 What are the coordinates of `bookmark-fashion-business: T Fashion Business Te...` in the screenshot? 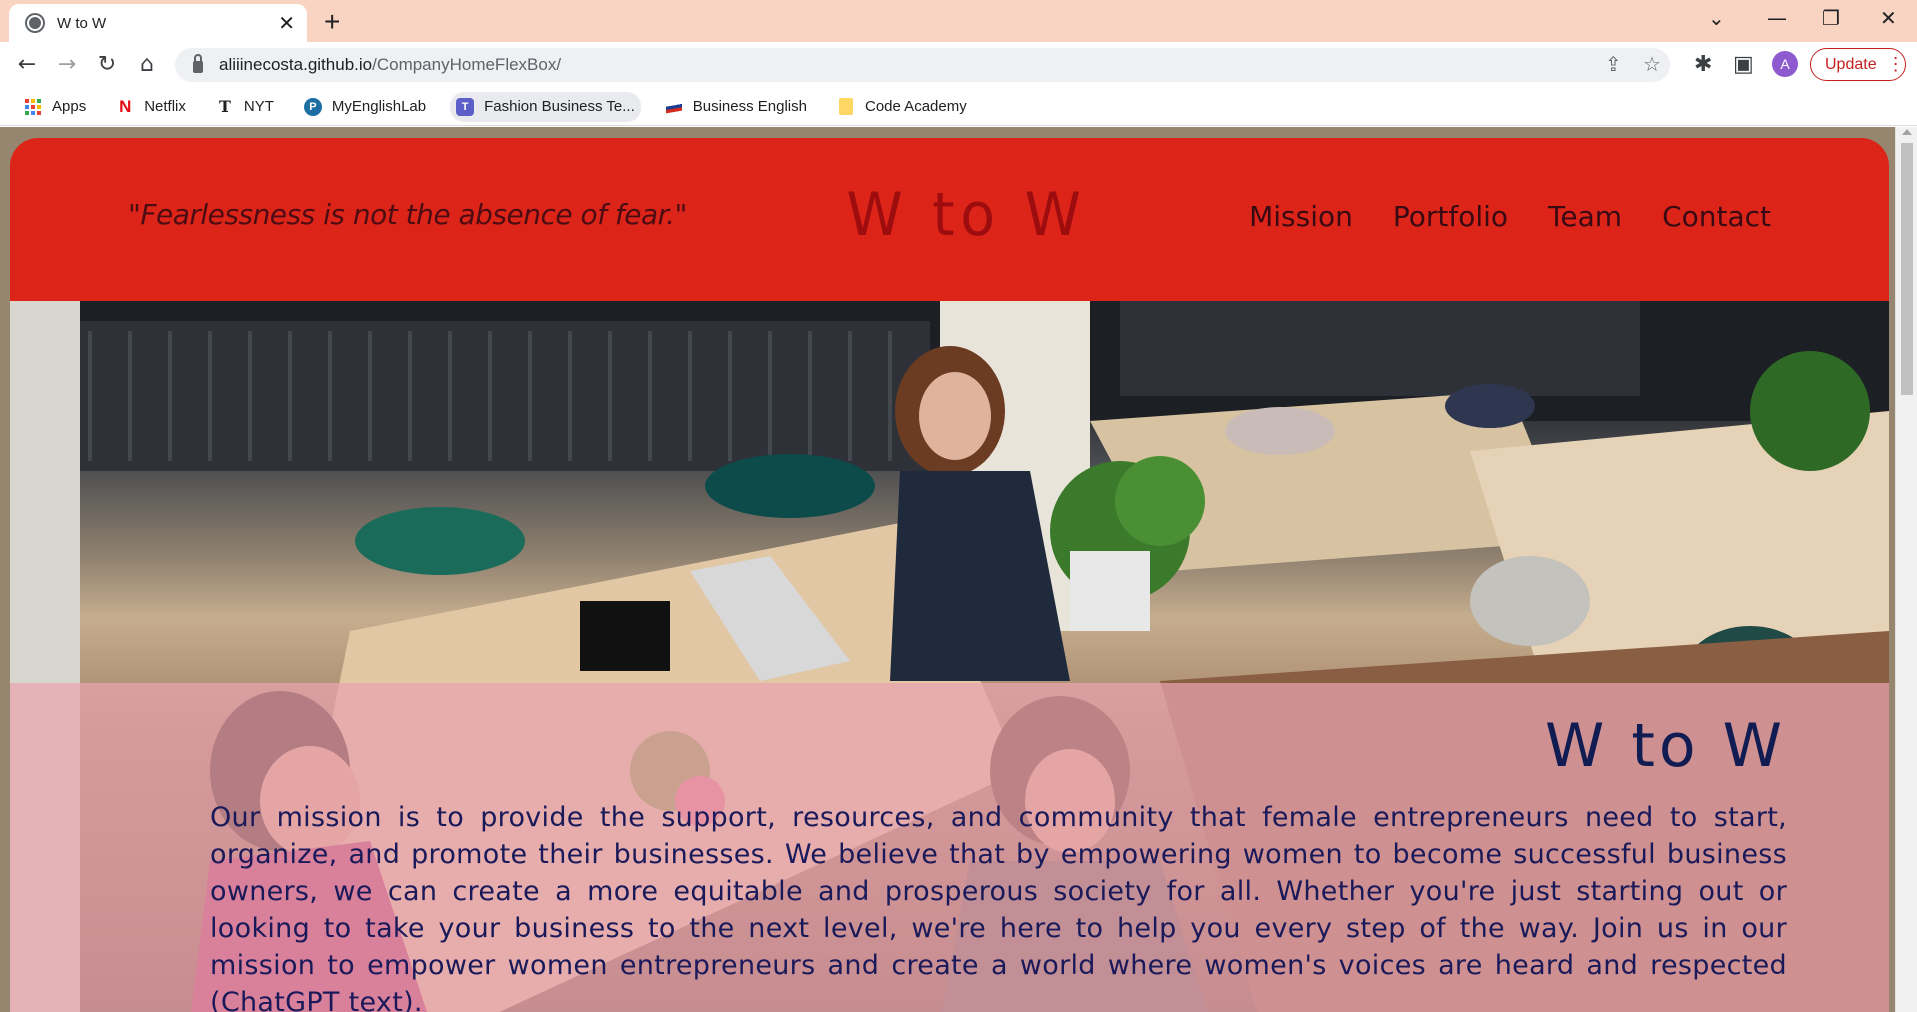 It's located at (545, 106).